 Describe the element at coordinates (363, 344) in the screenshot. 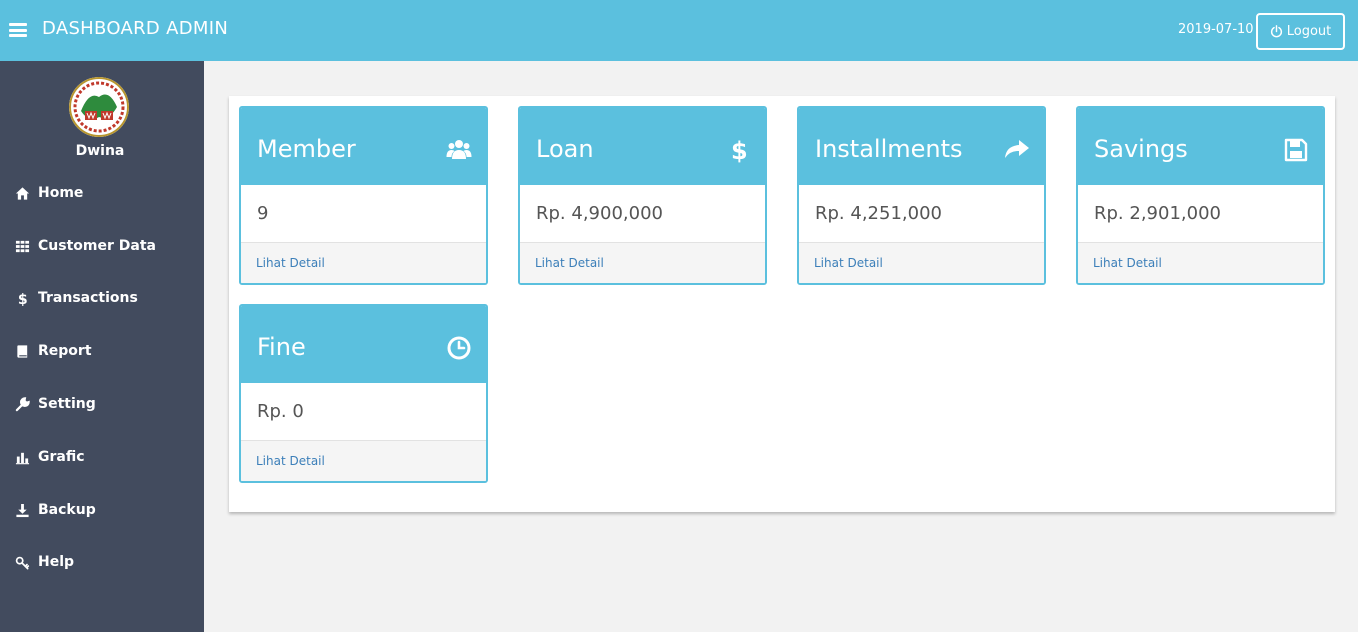

I see `card-header: Fine` at that location.